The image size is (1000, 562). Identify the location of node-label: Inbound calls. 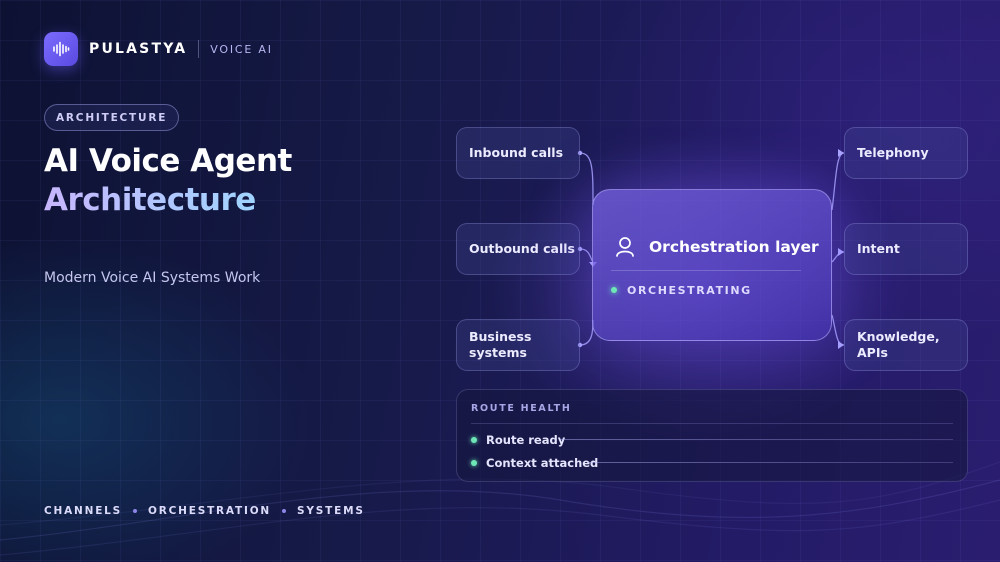
(516, 152).